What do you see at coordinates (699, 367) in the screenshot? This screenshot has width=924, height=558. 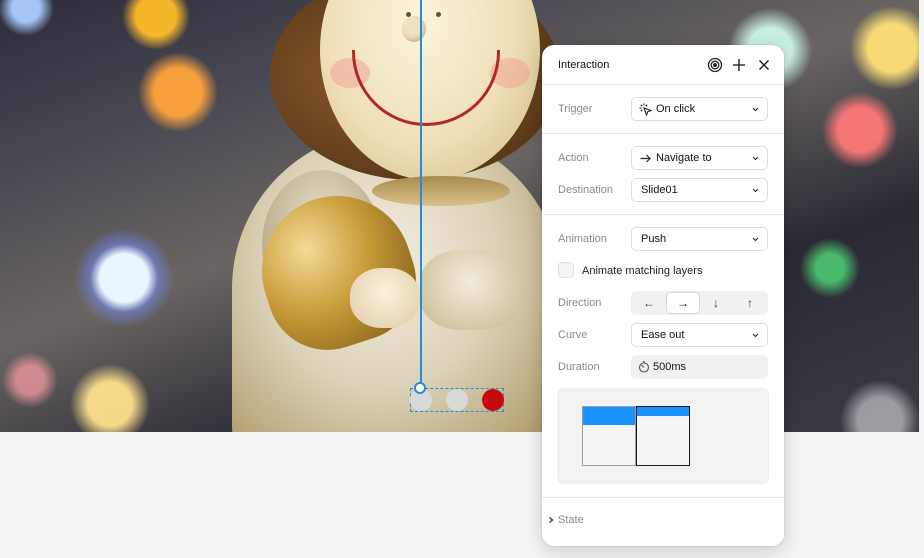 I see `duration-input: 500ms` at bounding box center [699, 367].